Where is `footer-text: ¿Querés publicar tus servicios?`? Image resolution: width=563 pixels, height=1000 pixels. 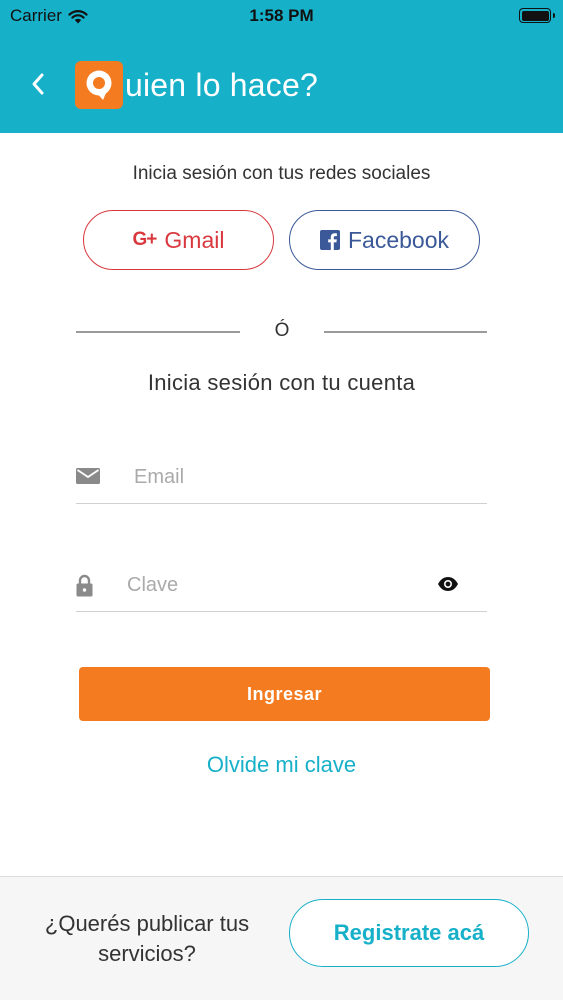
footer-text: ¿Querés publicar tus servicios? is located at coordinates (147, 938).